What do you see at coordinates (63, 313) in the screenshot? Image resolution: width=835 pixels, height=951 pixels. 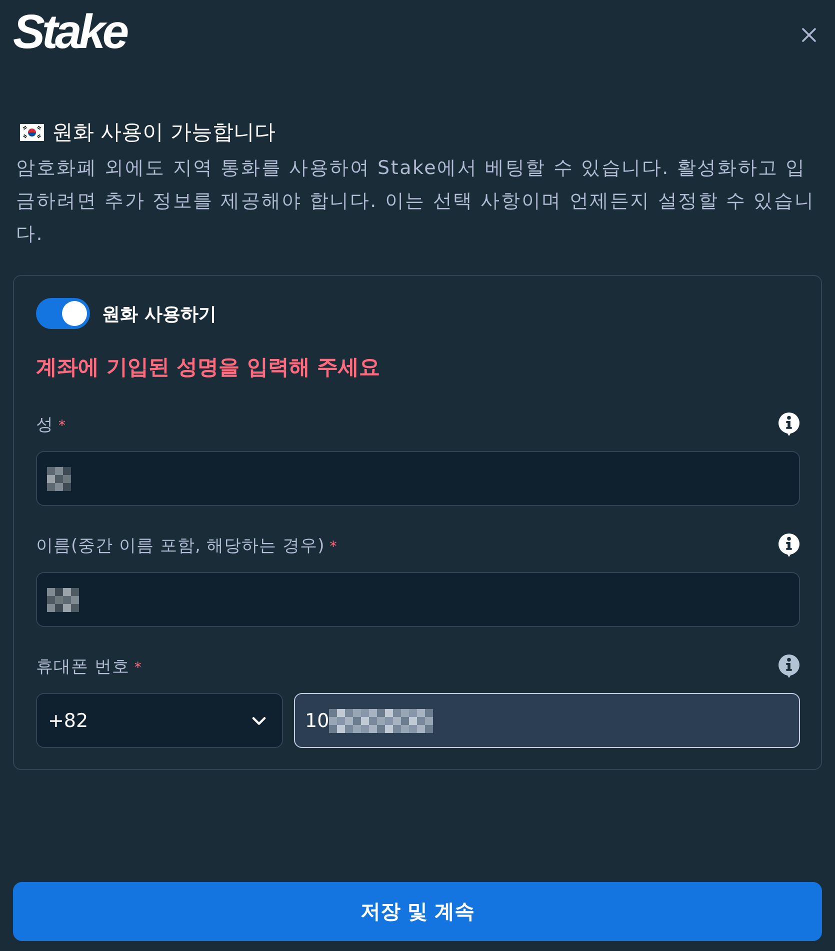 I see `toggle-switch` at bounding box center [63, 313].